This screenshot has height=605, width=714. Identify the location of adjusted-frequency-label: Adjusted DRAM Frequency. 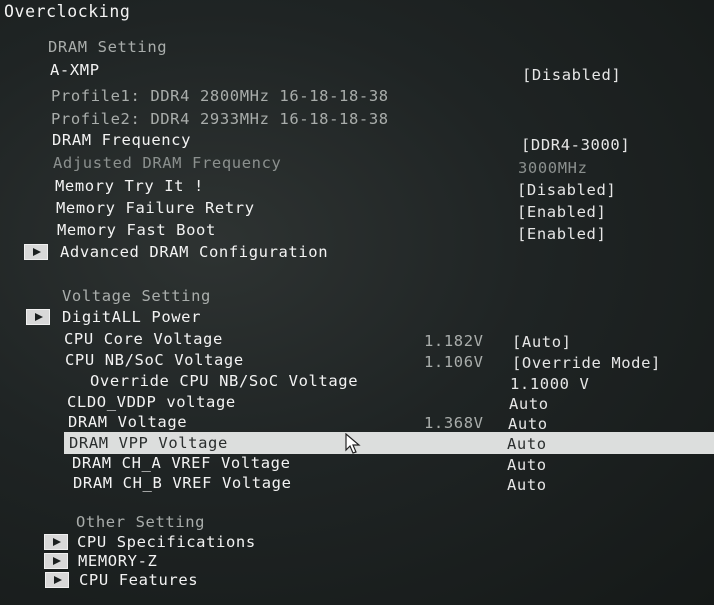
(167, 163).